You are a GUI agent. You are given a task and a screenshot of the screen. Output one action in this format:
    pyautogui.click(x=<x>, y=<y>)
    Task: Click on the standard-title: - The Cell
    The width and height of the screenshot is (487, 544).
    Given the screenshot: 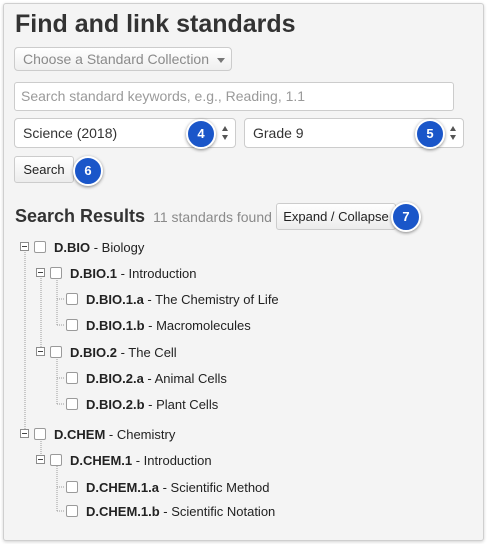 What is the action you would take?
    pyautogui.click(x=146, y=352)
    